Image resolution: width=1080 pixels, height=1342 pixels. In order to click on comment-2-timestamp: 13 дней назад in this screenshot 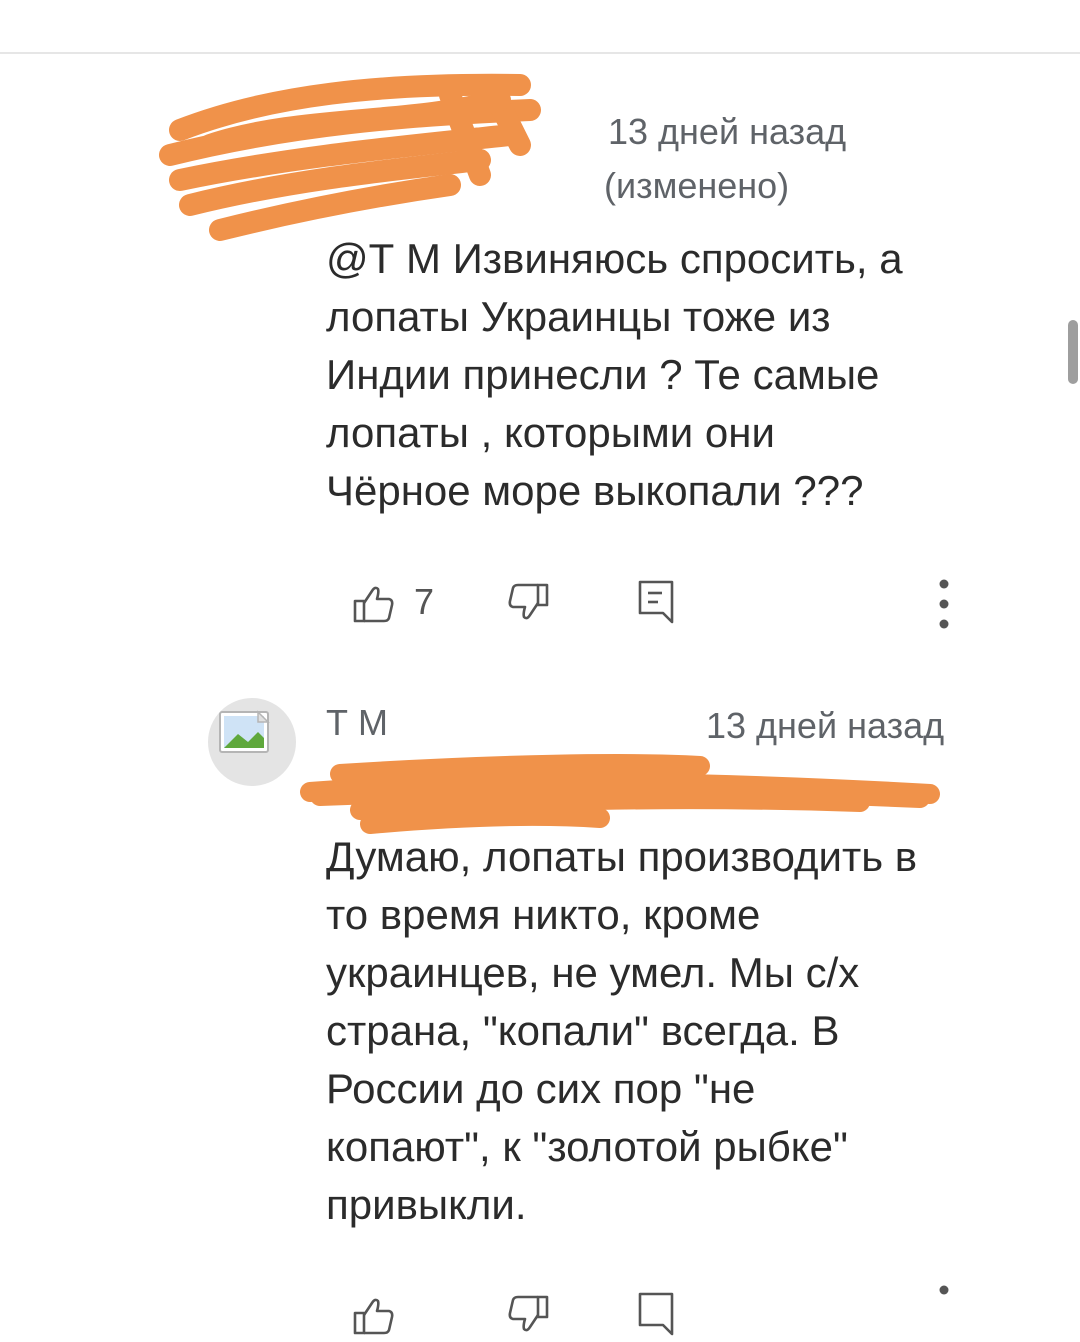, I will do `click(825, 725)`.